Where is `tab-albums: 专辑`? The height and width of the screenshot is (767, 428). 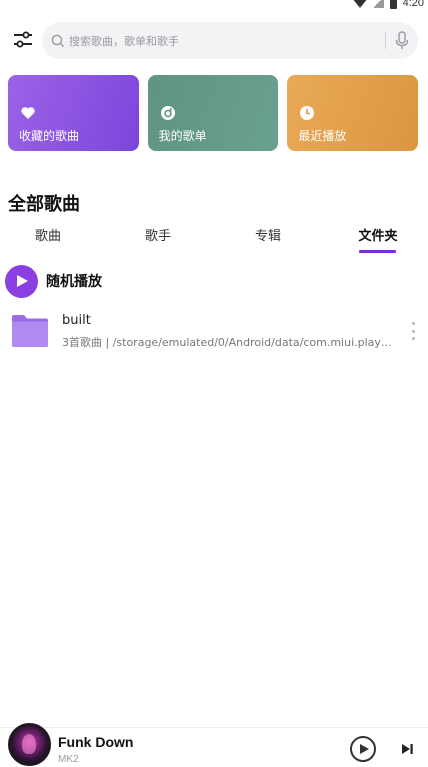 tab-albums: 专辑 is located at coordinates (268, 234).